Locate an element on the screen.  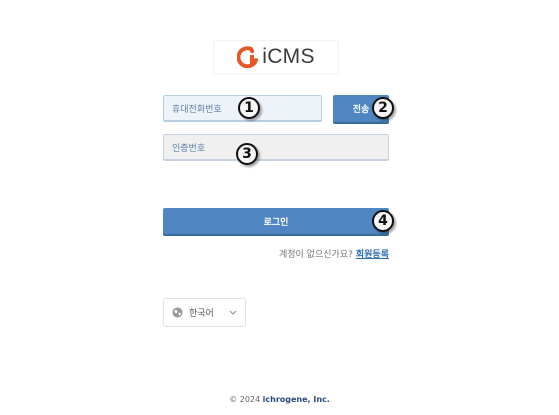
phone-number-placeholder: 휴대전화번호 is located at coordinates (197, 109).